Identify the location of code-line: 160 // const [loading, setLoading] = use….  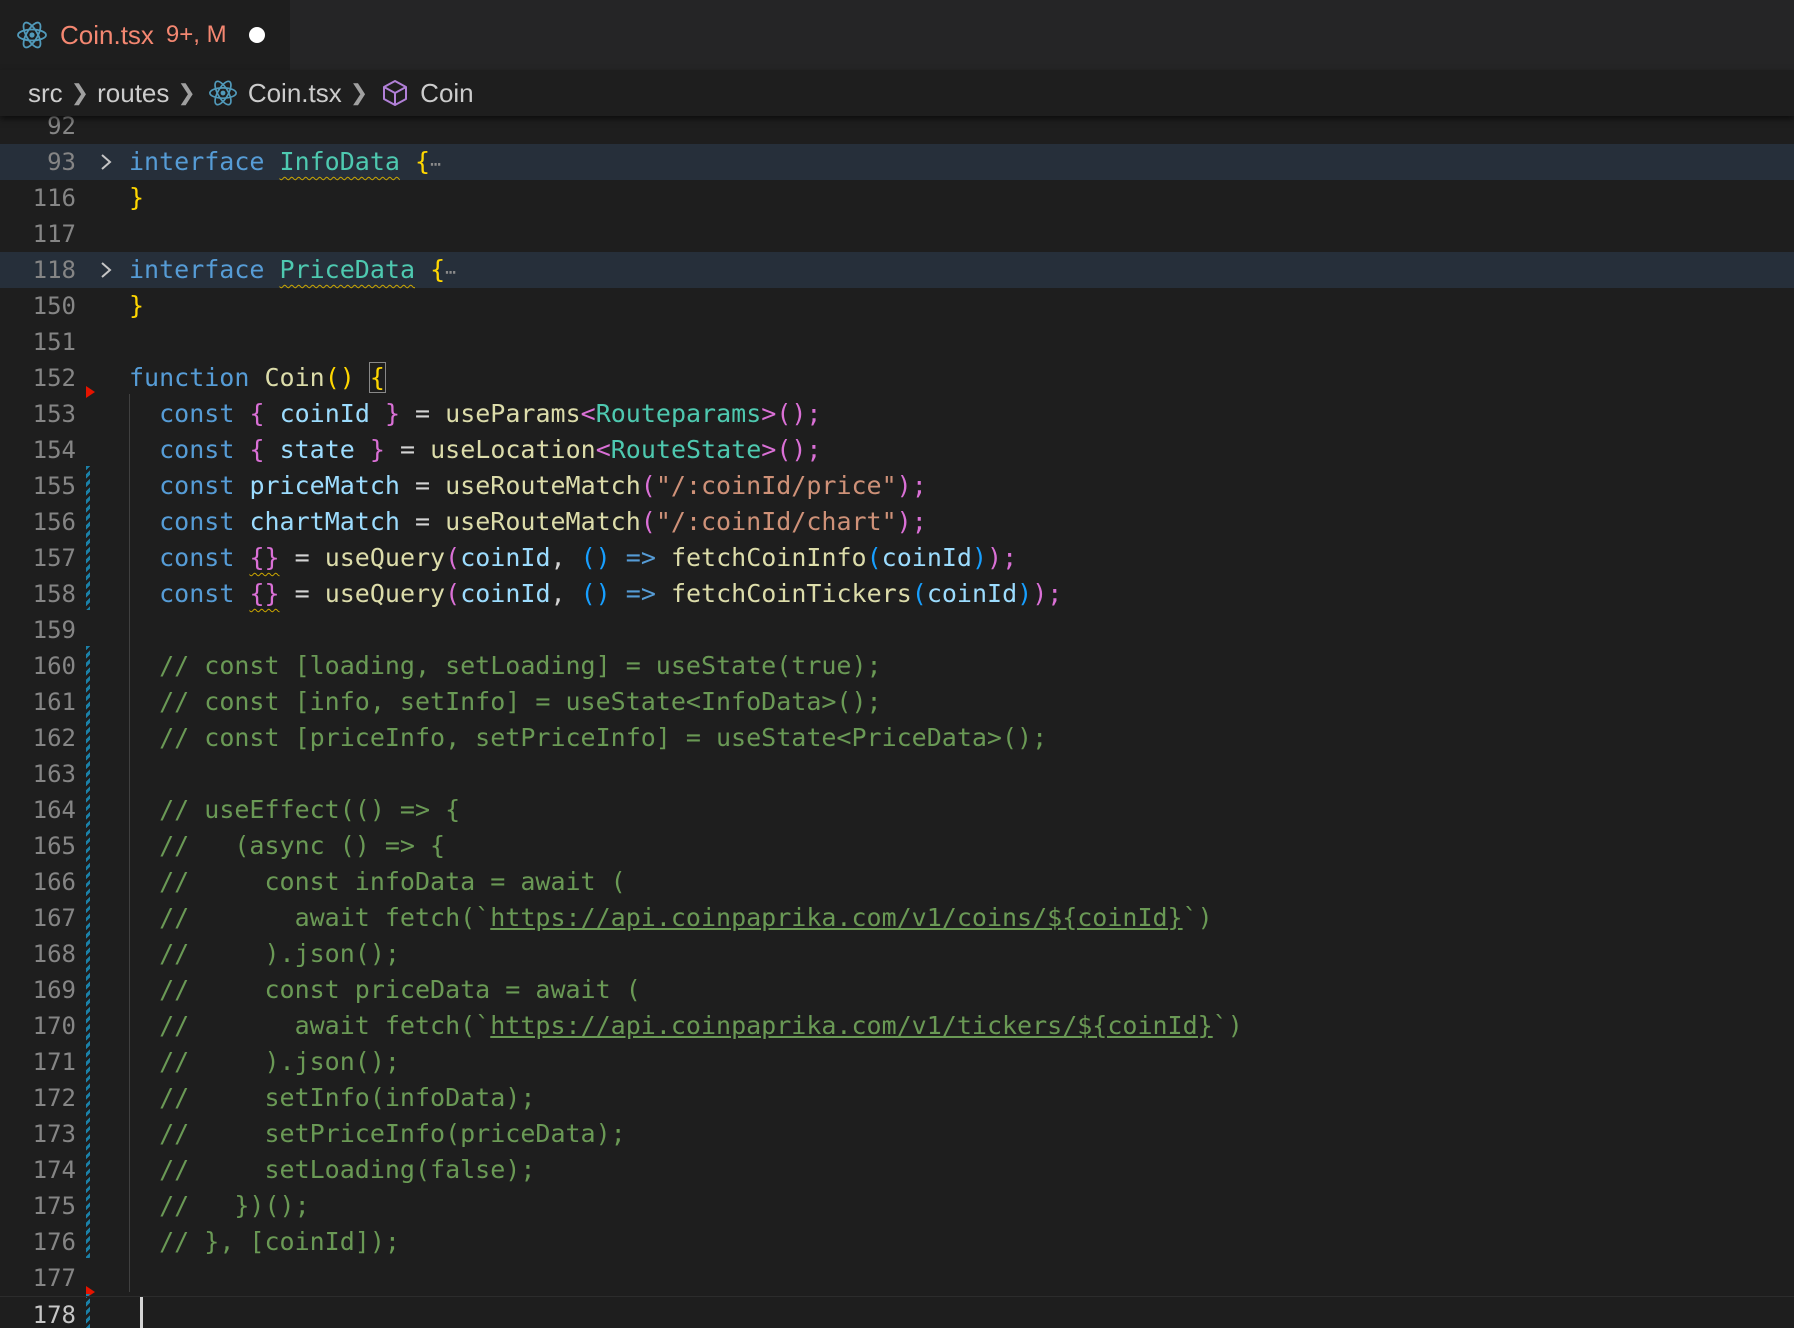
(897, 666).